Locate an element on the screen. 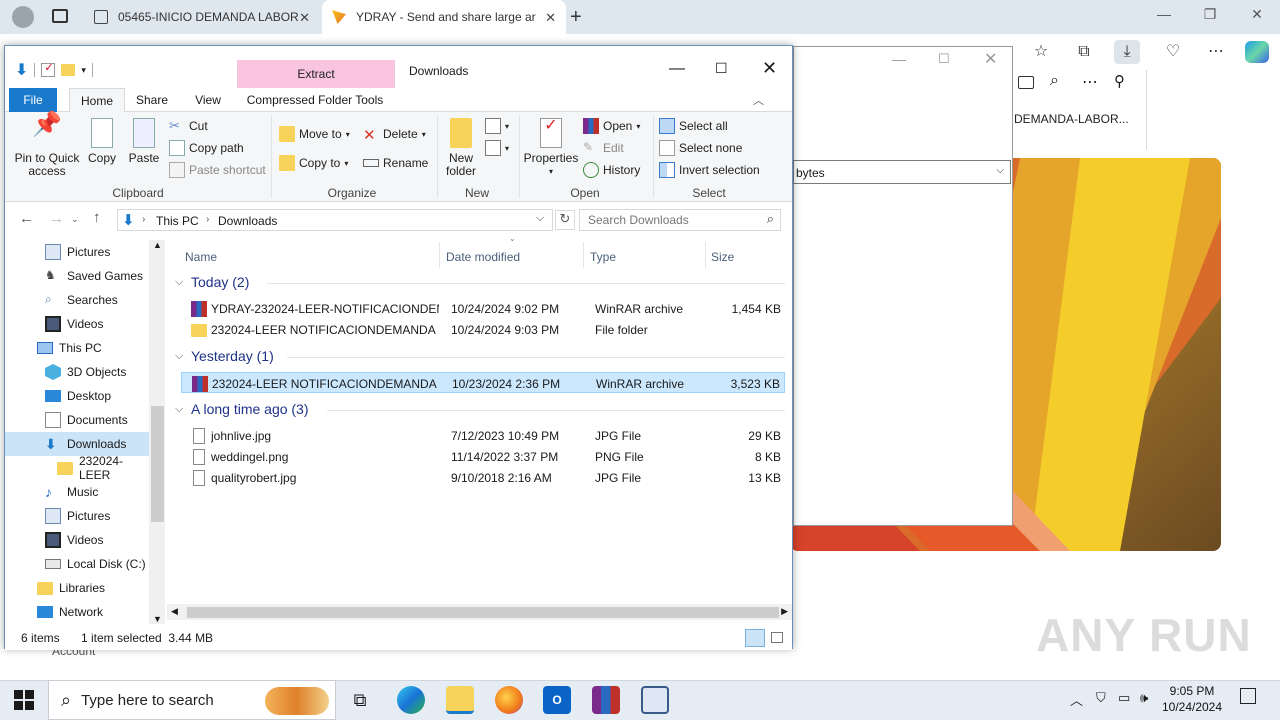 Image resolution: width=1280 pixels, height=720 pixels. search-icon: ⌕ is located at coordinates (1054, 81).